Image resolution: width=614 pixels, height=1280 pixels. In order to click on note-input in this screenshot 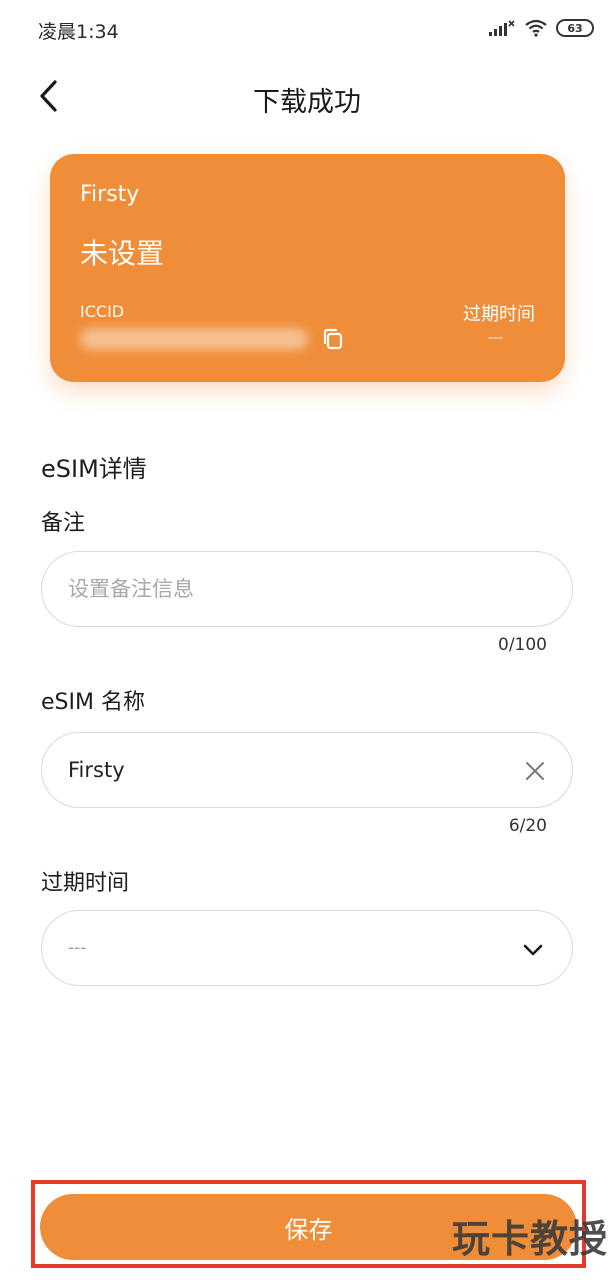, I will do `click(307, 589)`.